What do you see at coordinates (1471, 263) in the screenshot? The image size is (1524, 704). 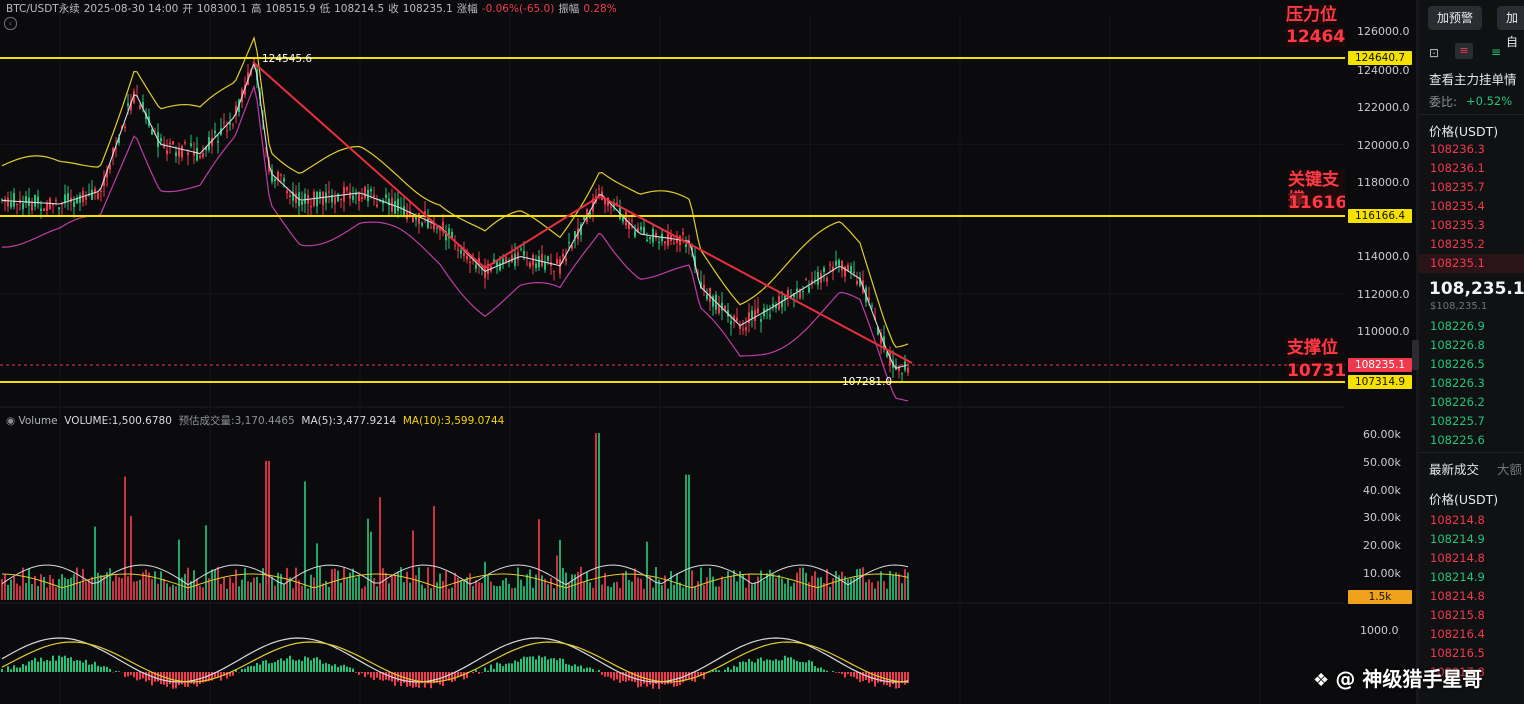 I see `ask-row: 108235.1` at bounding box center [1471, 263].